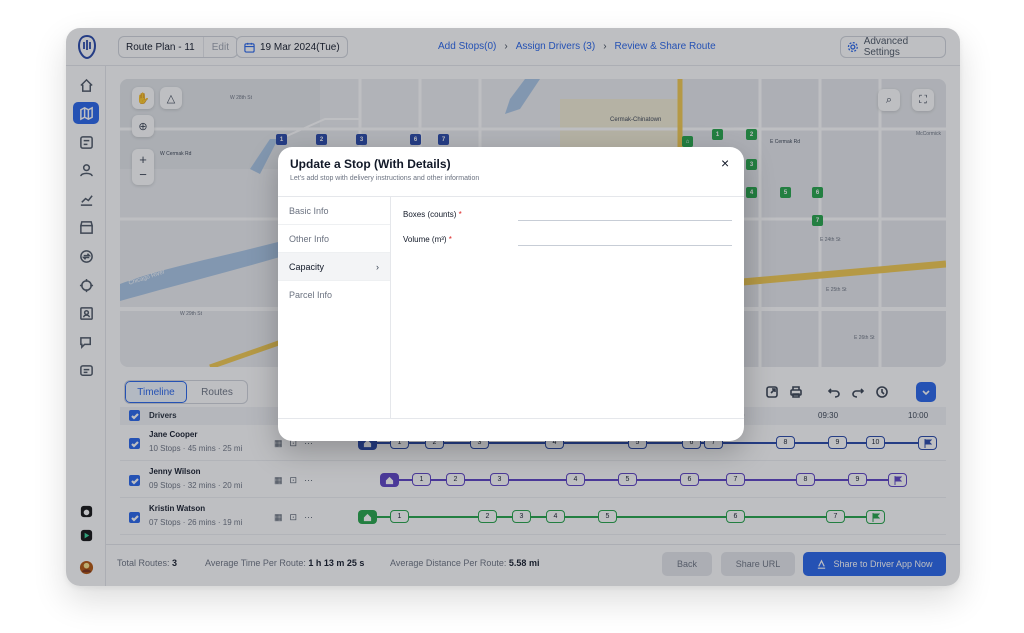 The height and width of the screenshot is (633, 1024). I want to click on boxes-label: Boxes (counts) *, so click(432, 214).